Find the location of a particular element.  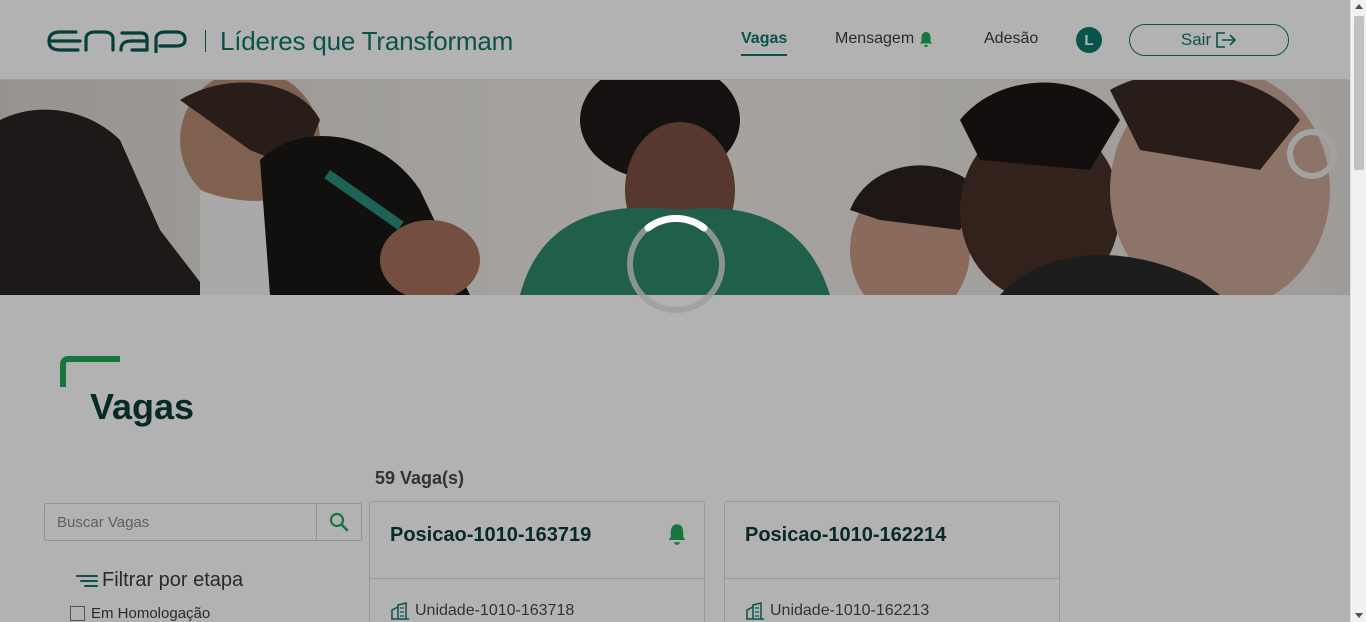

scroll-thumb is located at coordinates (1359, 93).